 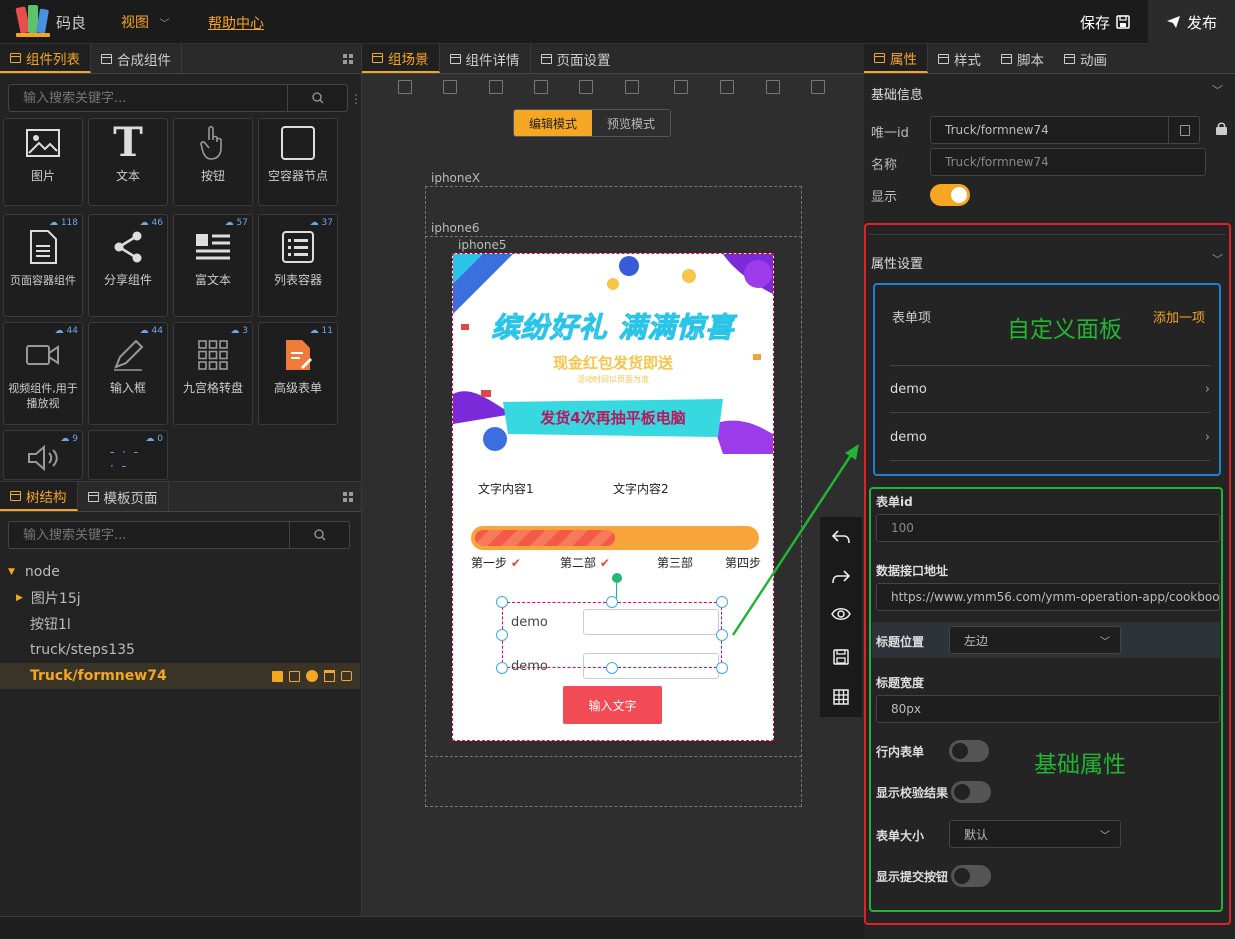 I want to click on tab-style: 样式, so click(x=959, y=58).